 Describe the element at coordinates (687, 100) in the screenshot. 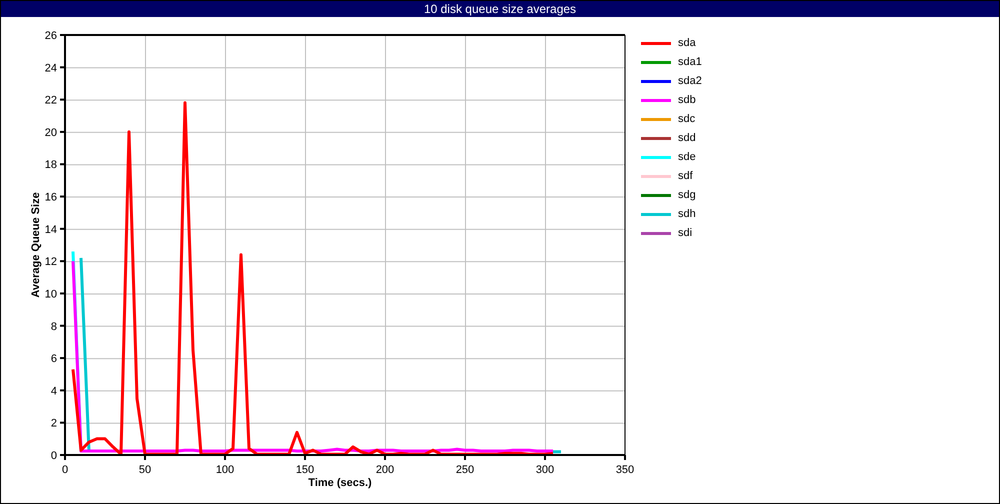

I see `legend-label: sdb` at that location.